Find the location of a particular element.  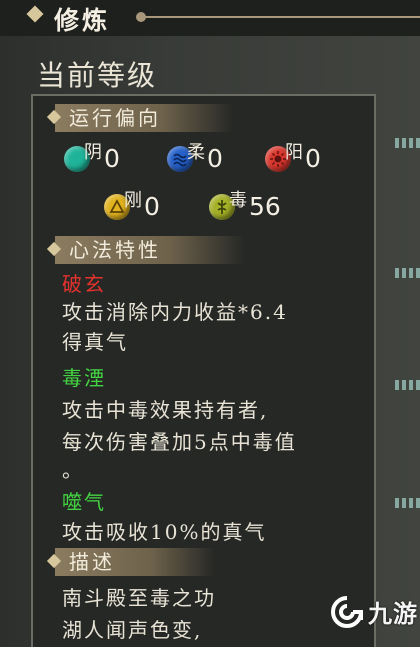

traits-section-label: 心法特性 is located at coordinates (150, 250).